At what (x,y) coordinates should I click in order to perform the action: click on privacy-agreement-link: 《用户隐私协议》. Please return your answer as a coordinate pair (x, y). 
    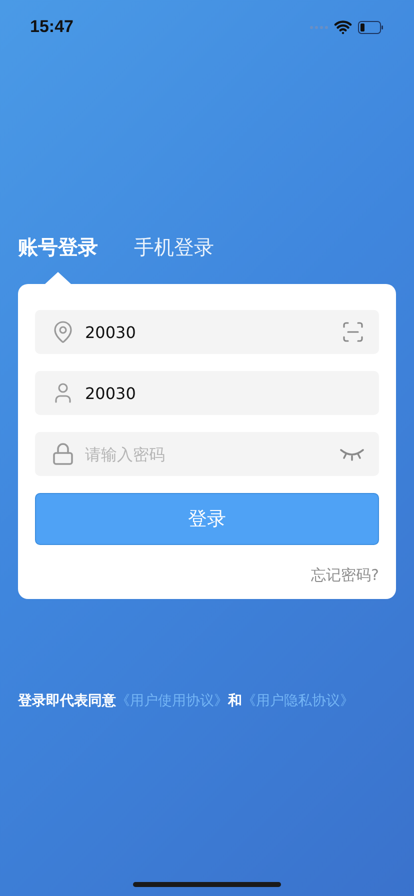
    Looking at the image, I should click on (298, 700).